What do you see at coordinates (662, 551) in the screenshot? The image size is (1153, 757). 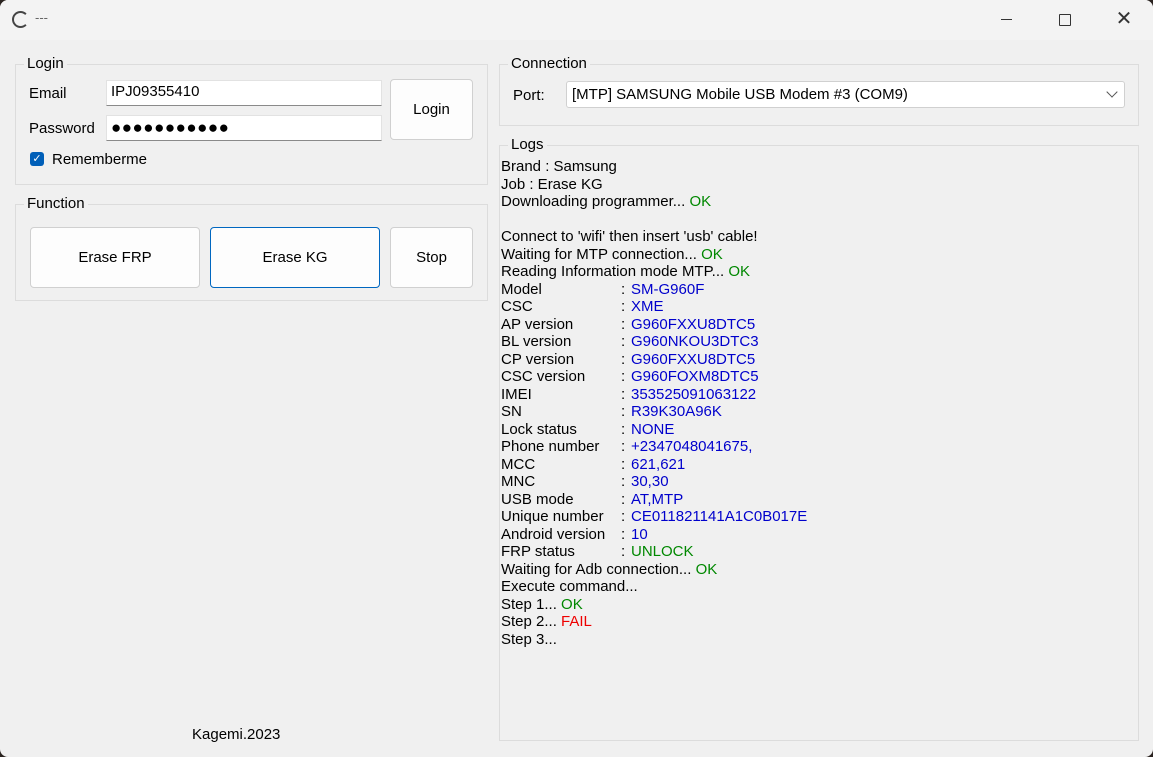 I see `log-info-value: UNLOCK` at bounding box center [662, 551].